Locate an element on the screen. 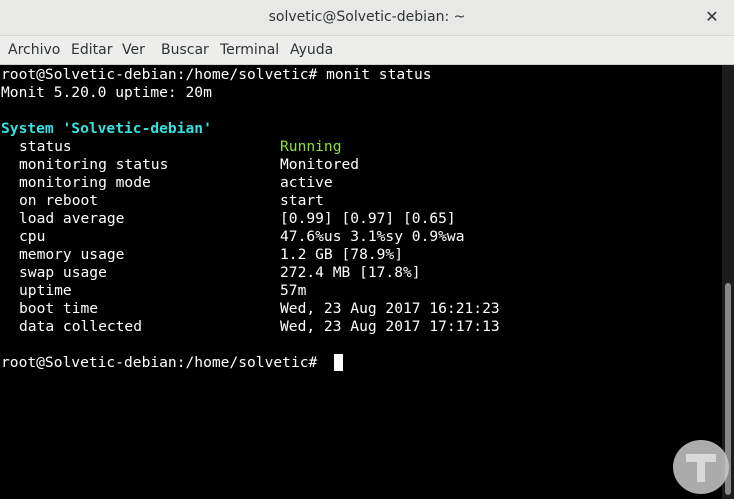  status-key: status is located at coordinates (45, 146).